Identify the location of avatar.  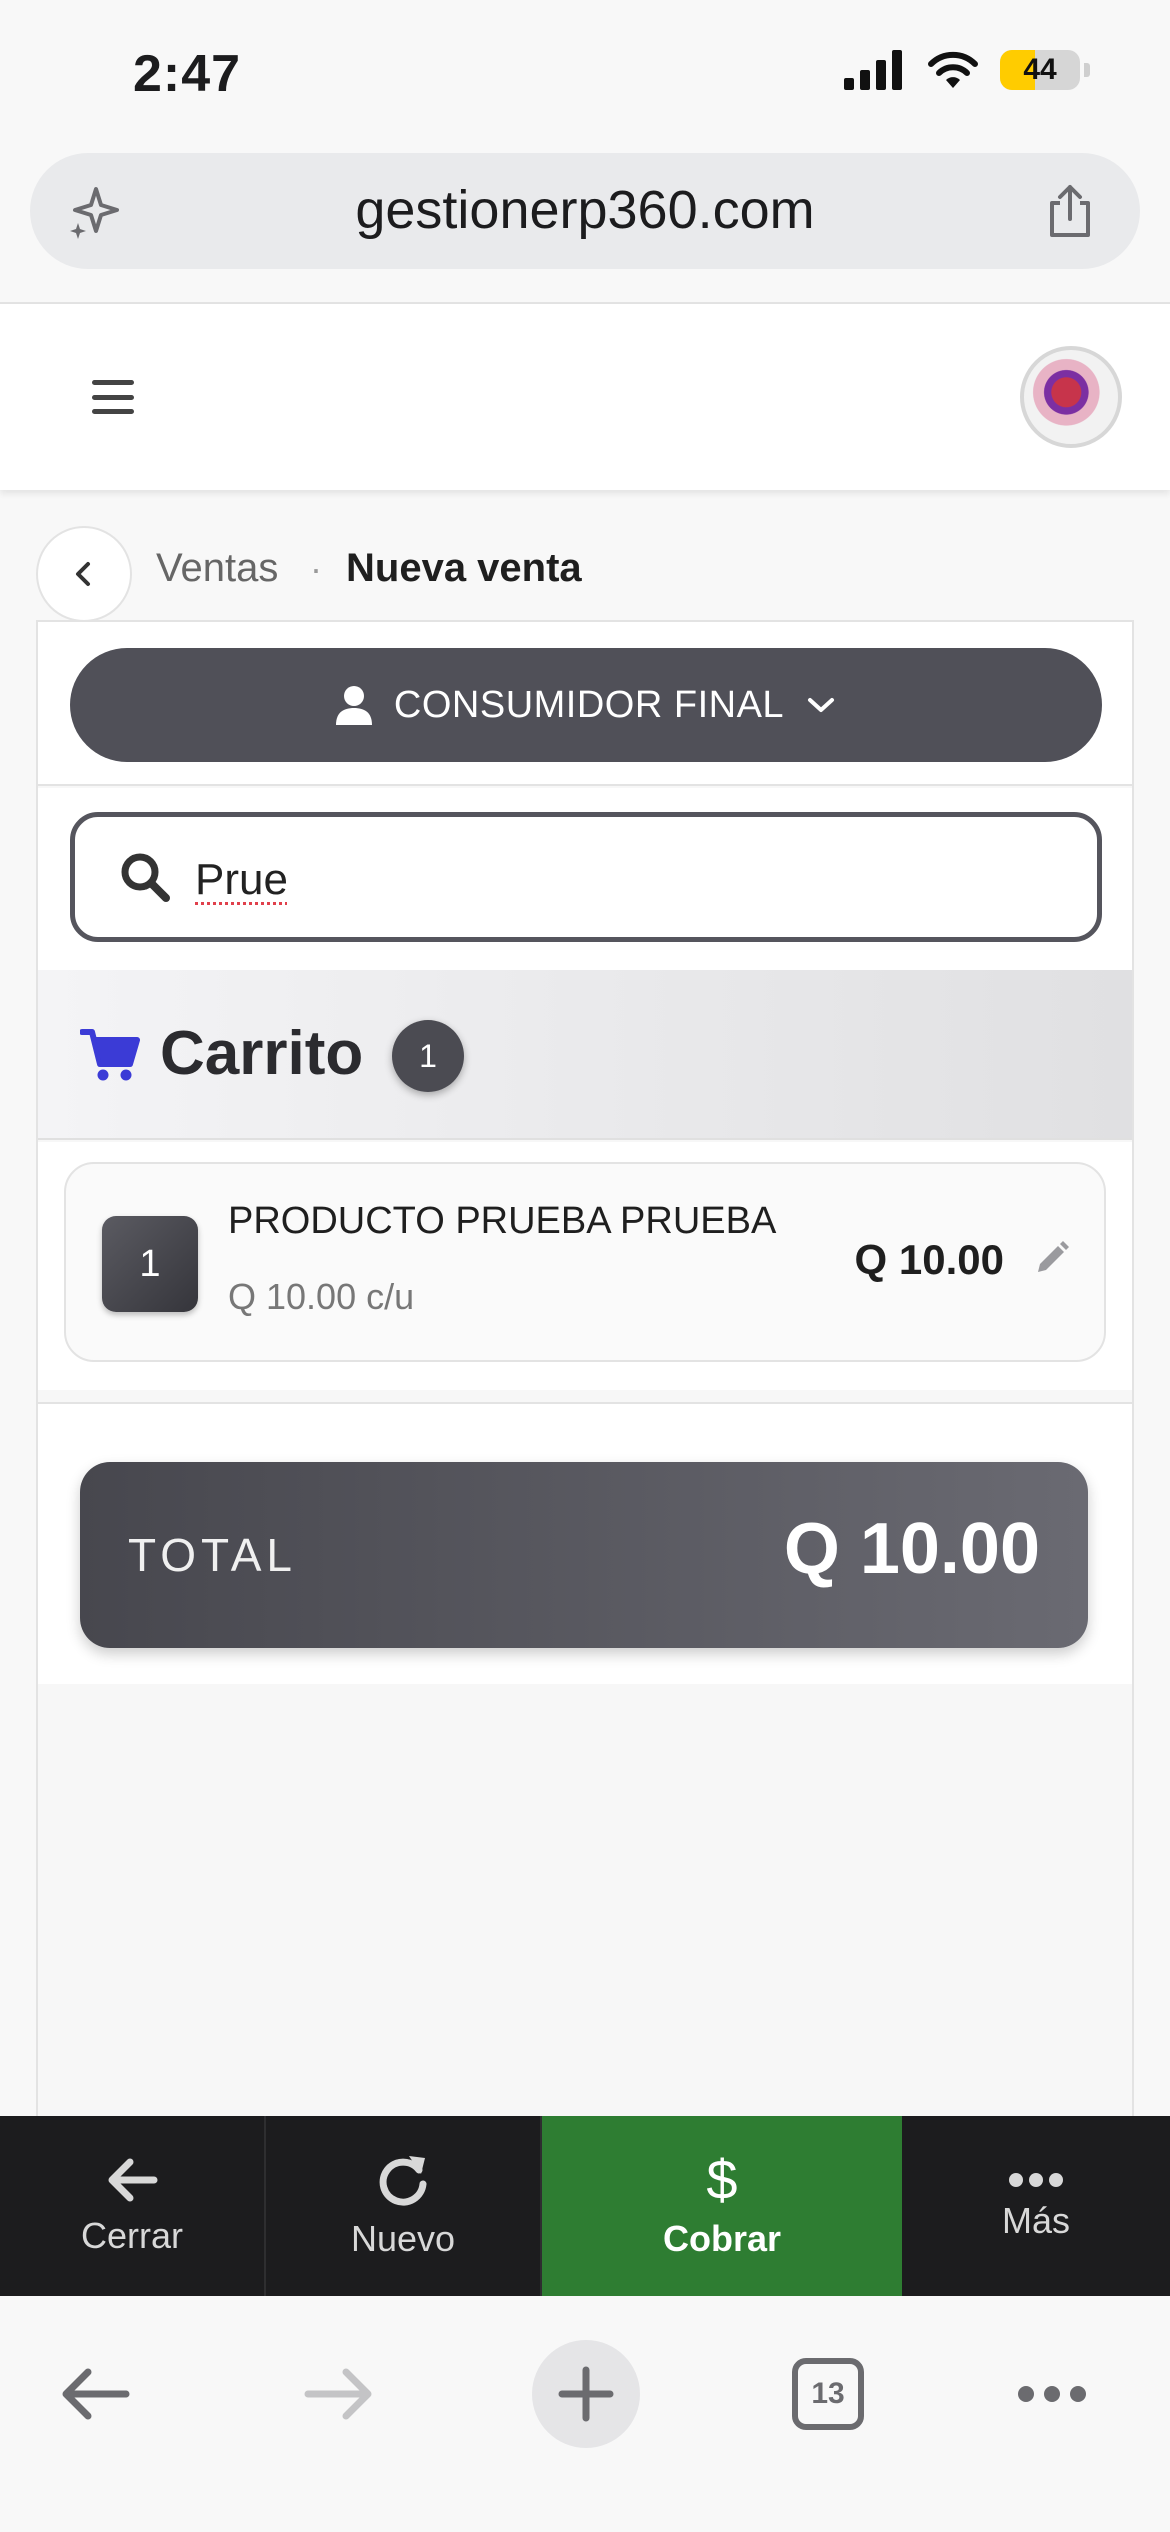
(1071, 397).